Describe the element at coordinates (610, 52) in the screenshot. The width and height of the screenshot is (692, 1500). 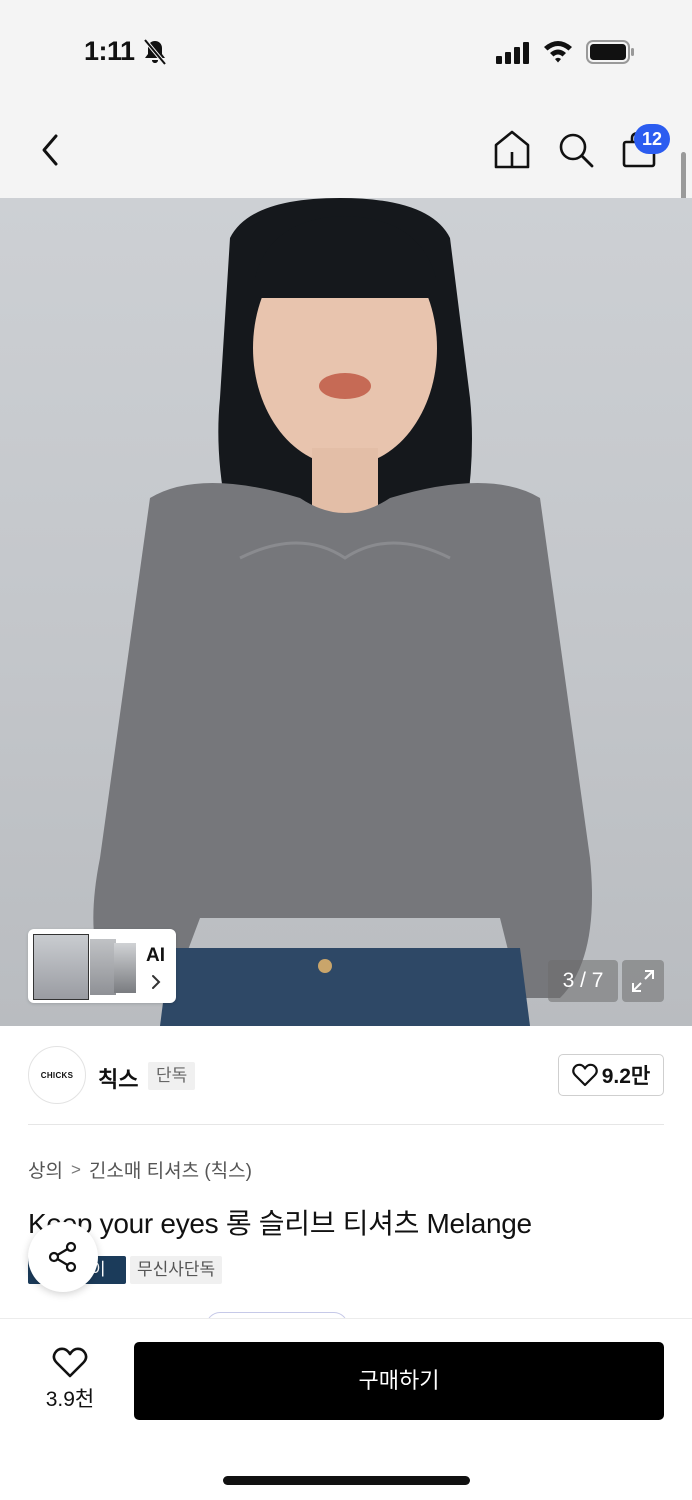
I see `battery-icon` at that location.